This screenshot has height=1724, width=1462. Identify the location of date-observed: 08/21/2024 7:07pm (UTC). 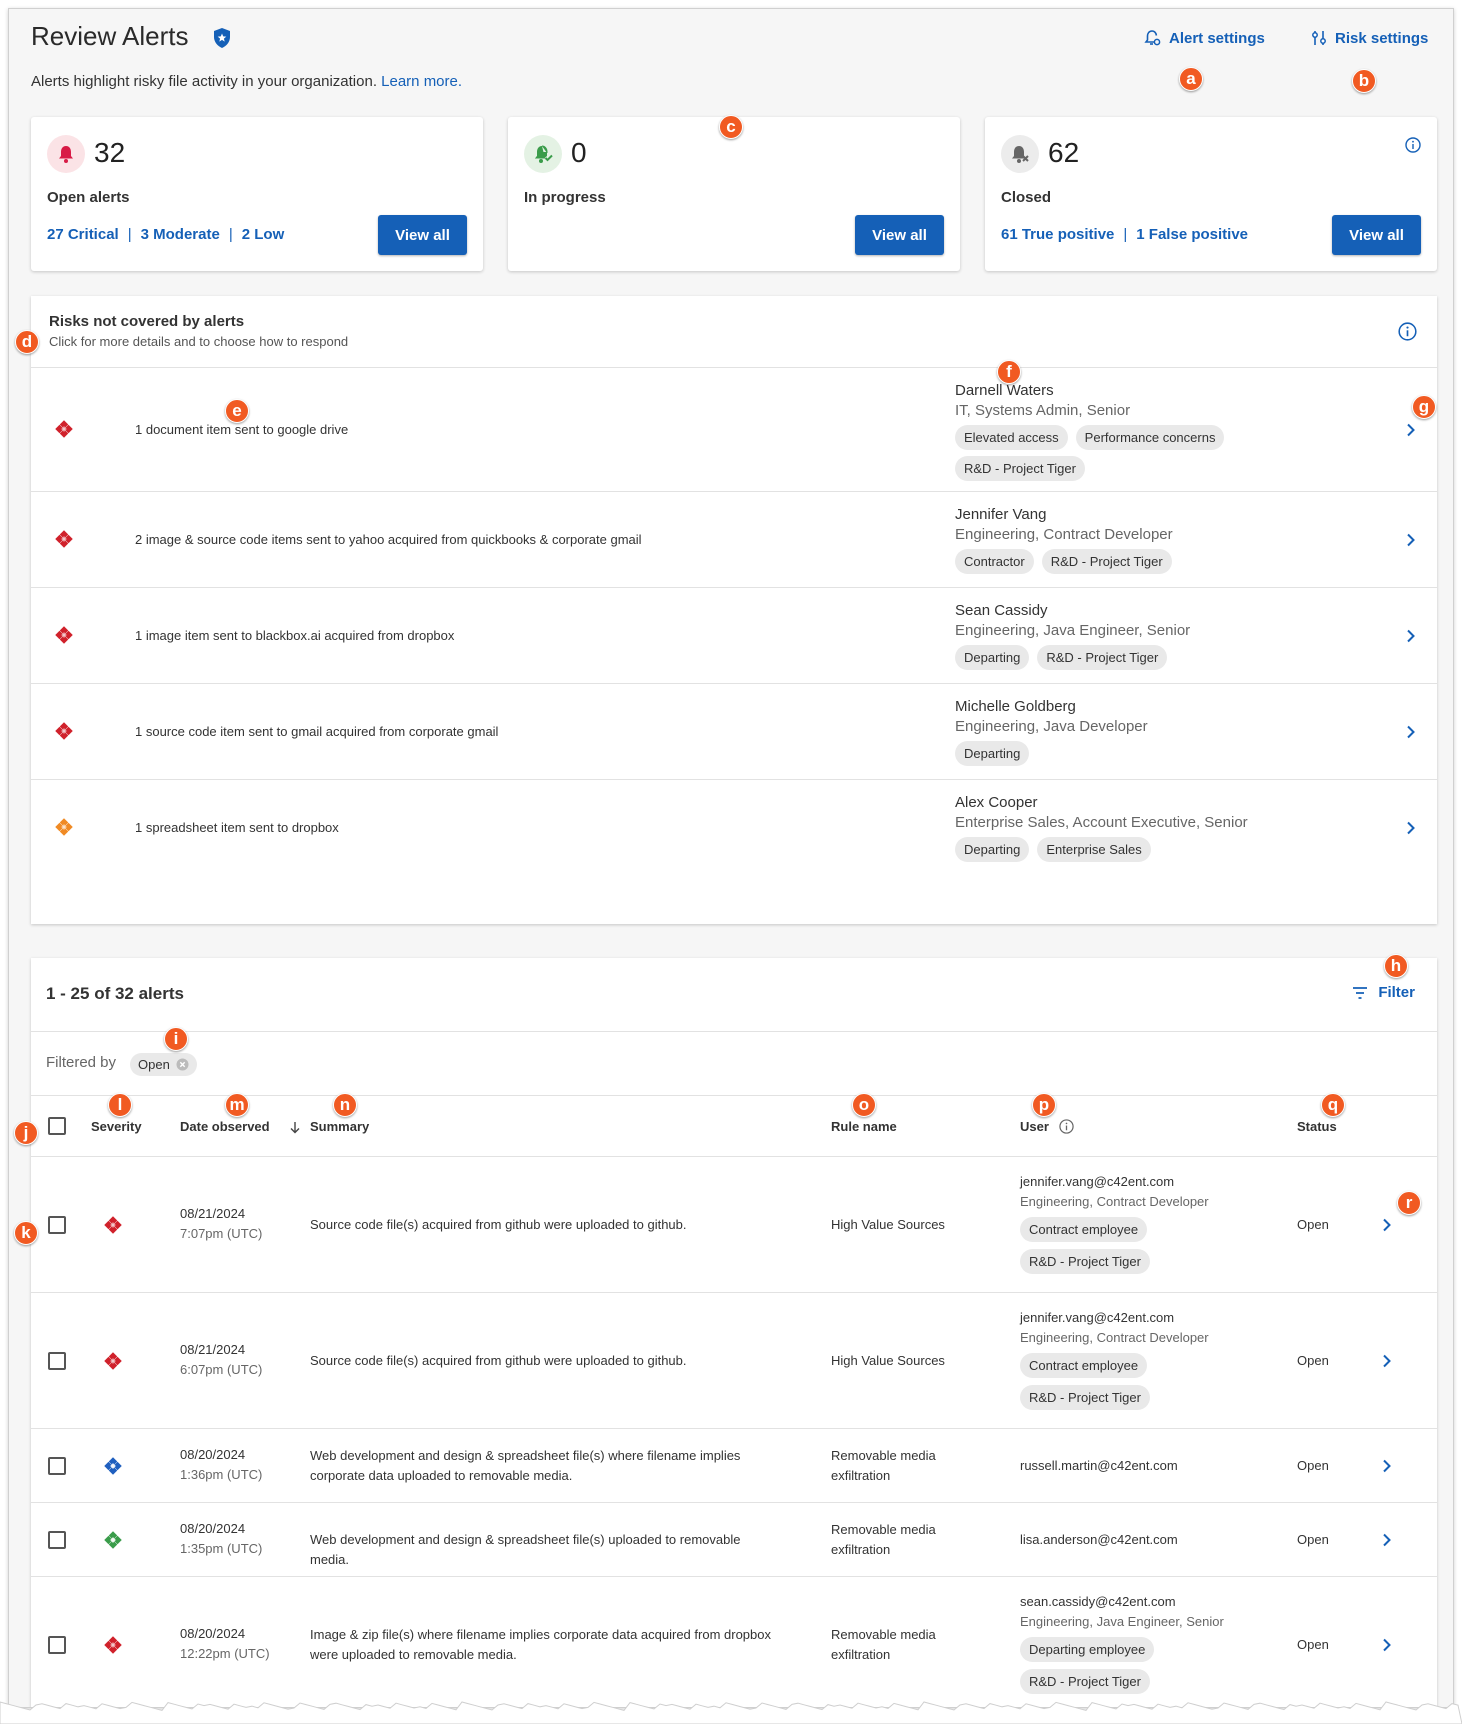
(221, 1223).